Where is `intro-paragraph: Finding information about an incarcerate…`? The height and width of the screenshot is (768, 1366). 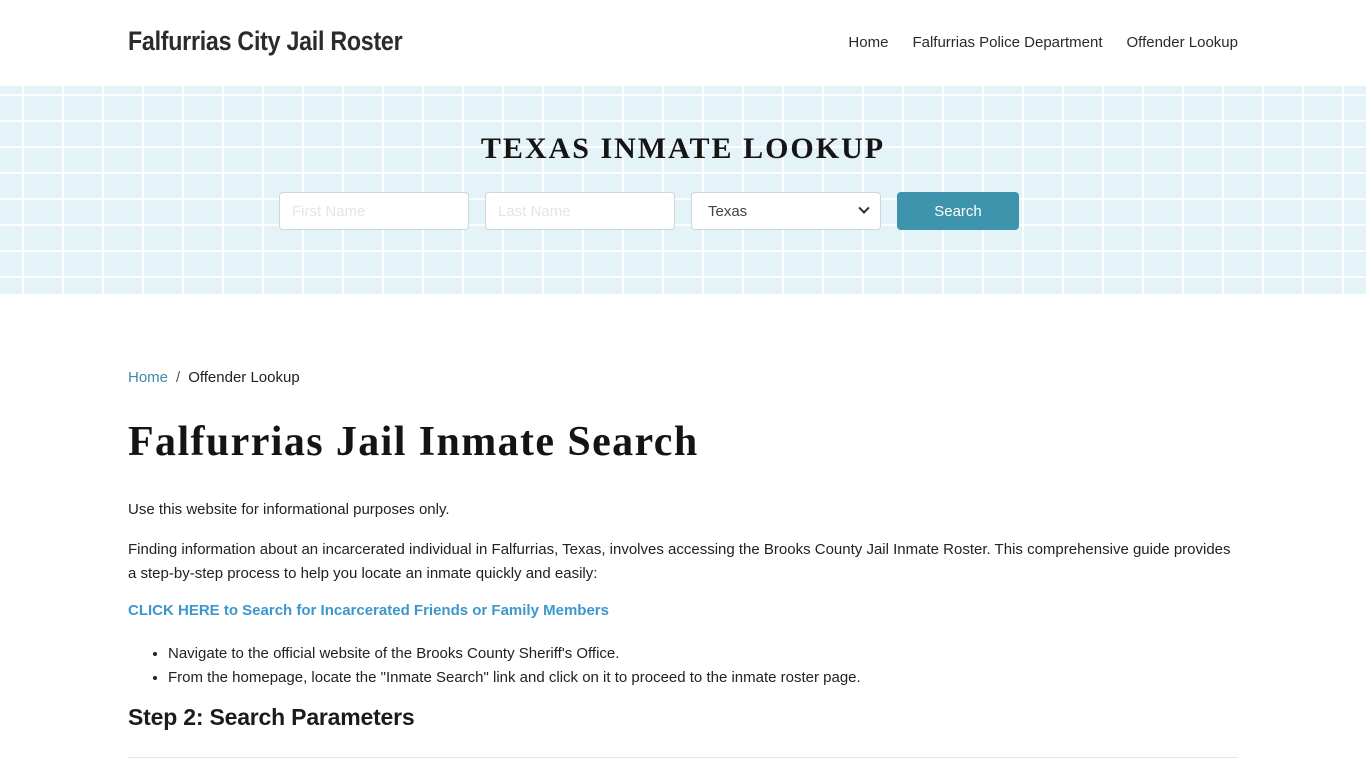
intro-paragraph: Finding information about an incarcerate… is located at coordinates (679, 561).